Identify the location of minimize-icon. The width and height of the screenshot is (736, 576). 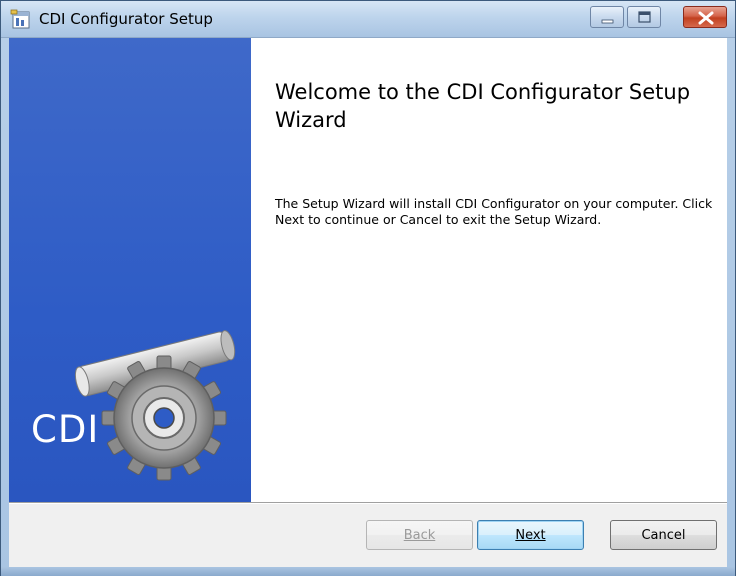
(607, 21).